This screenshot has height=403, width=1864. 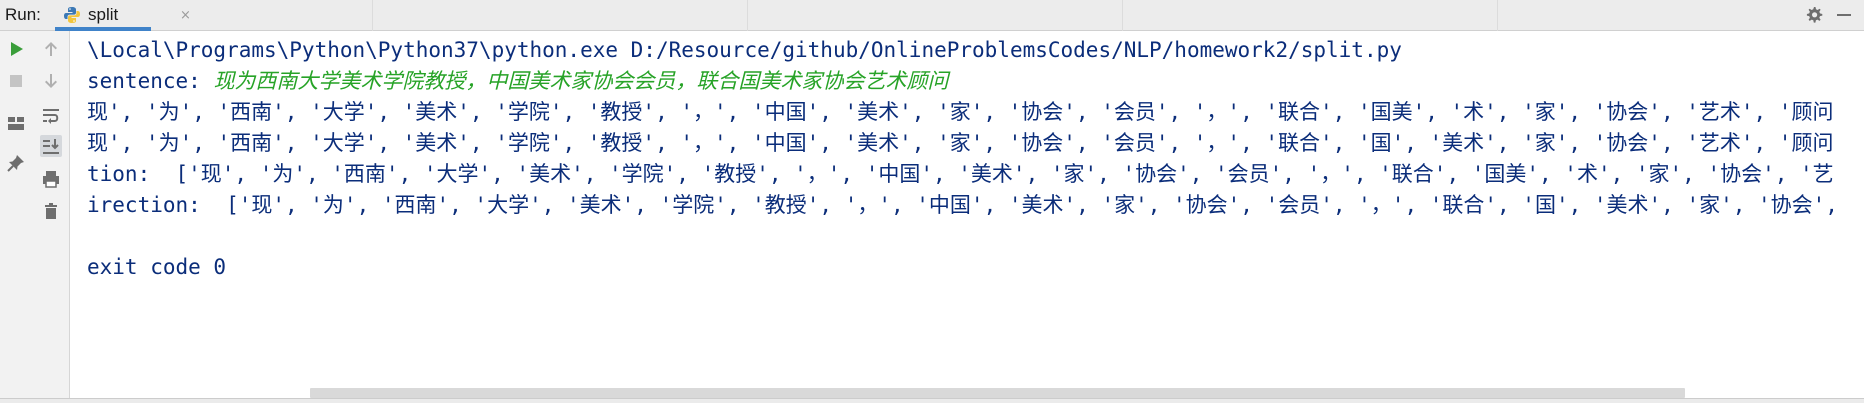 I want to click on console-line-prefix: sentence:, so click(x=150, y=81).